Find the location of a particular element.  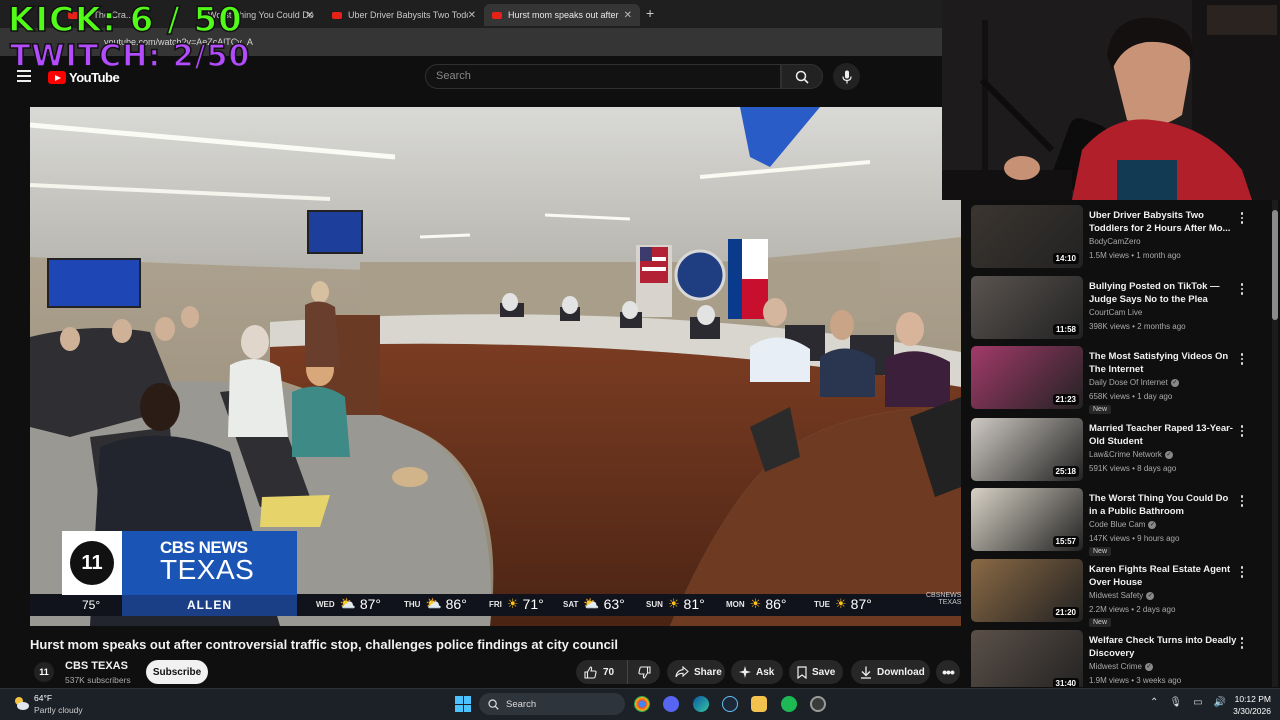

recommended-channel: Midwest Safety ✓ is located at coordinates (1122, 595).